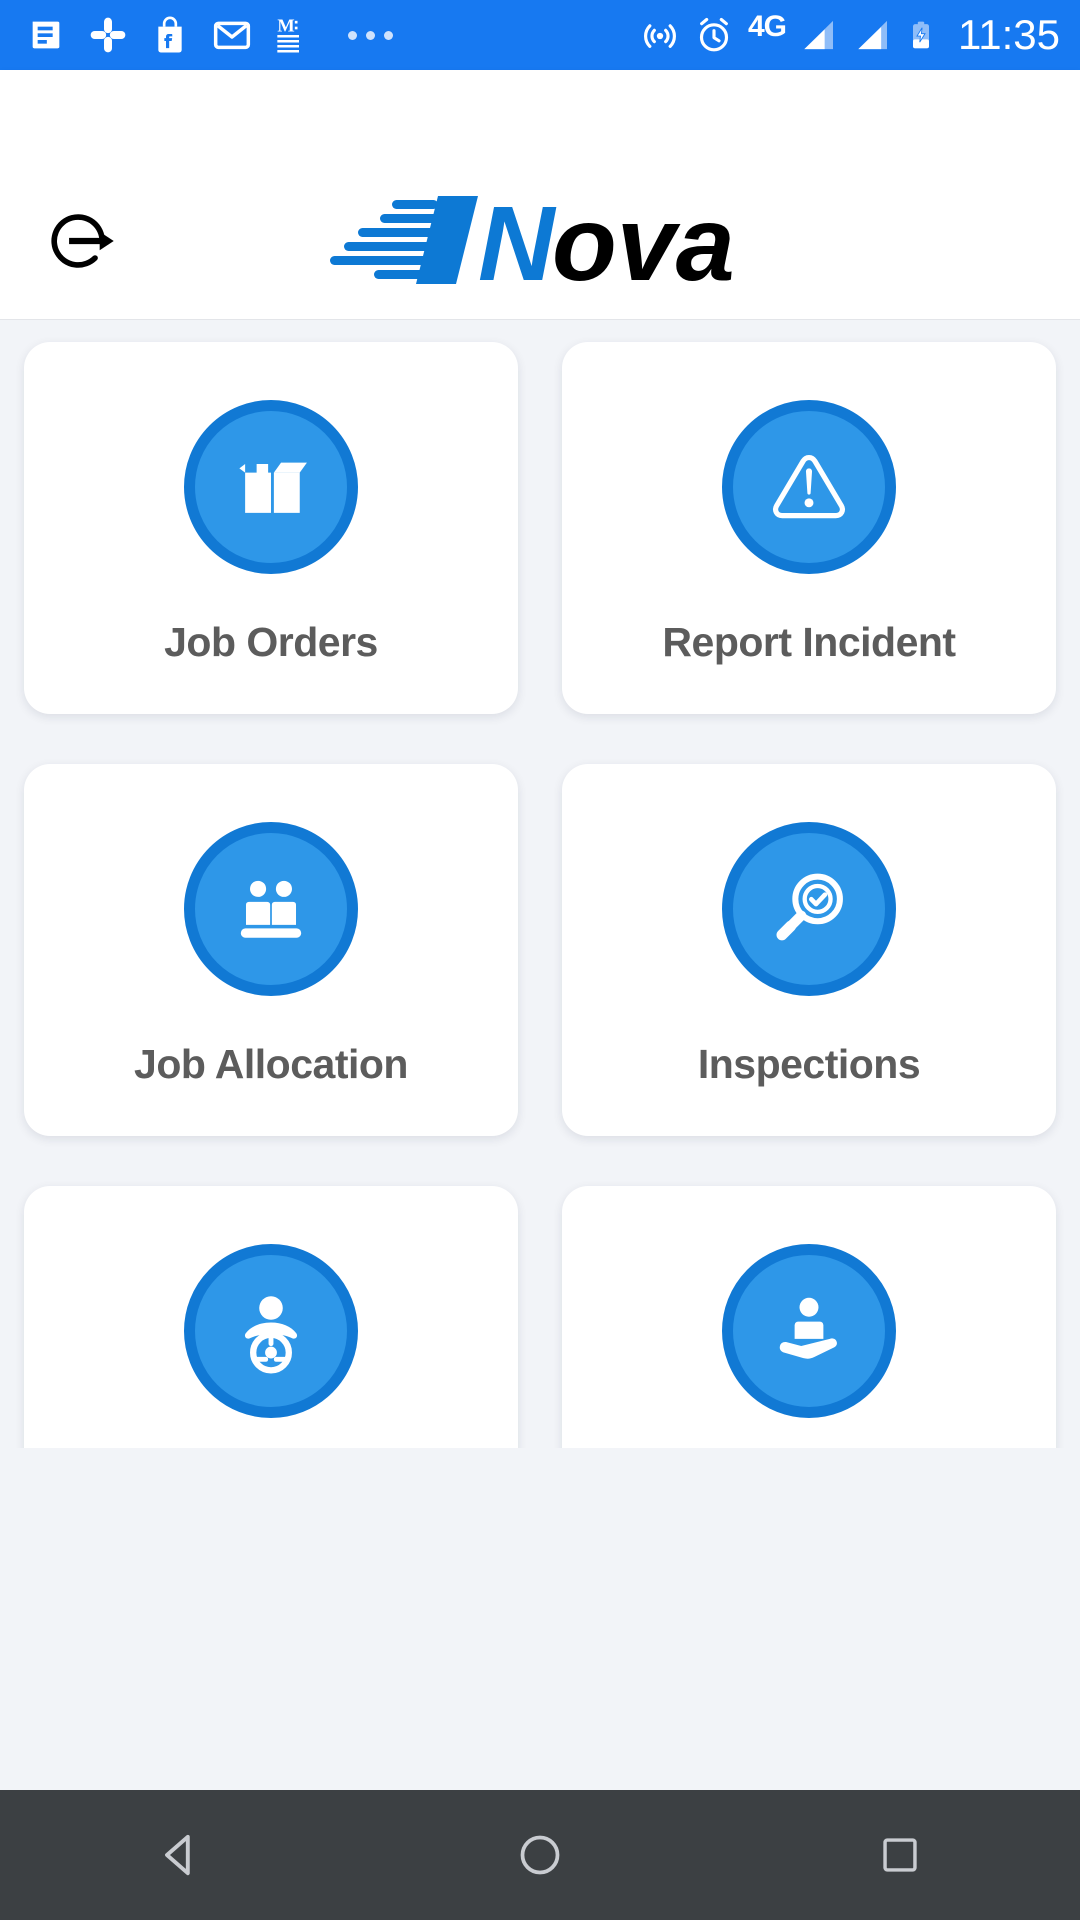 The width and height of the screenshot is (1080, 1920). What do you see at coordinates (809, 1064) in the screenshot?
I see `tile-label: Inspections` at bounding box center [809, 1064].